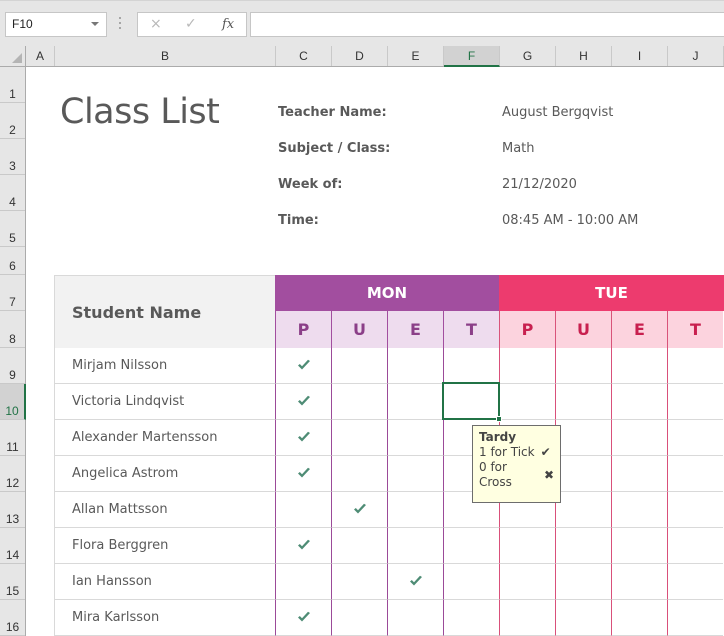  Describe the element at coordinates (12, 546) in the screenshot. I see `row-header-14: 14` at that location.